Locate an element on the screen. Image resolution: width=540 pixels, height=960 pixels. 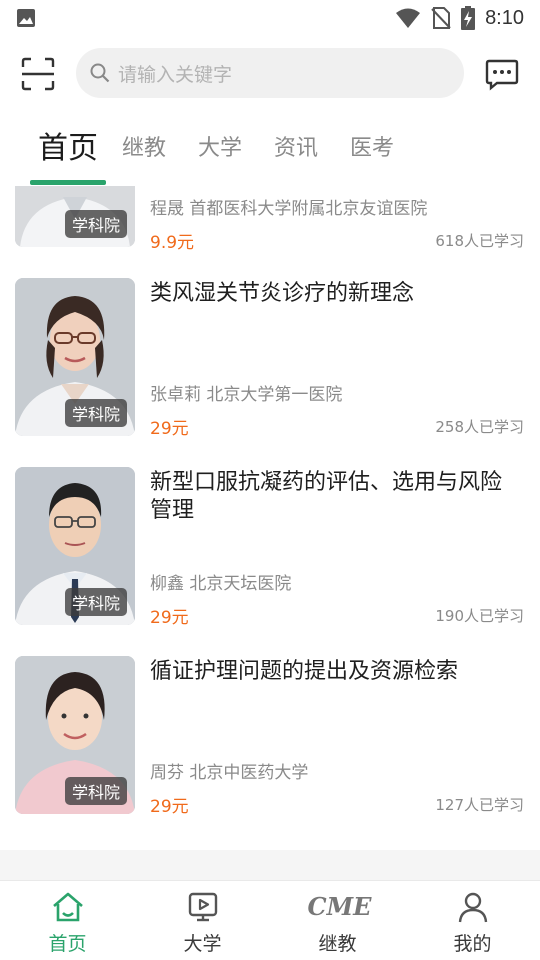
tab-medical-exam: 医考 is located at coordinates (372, 149).